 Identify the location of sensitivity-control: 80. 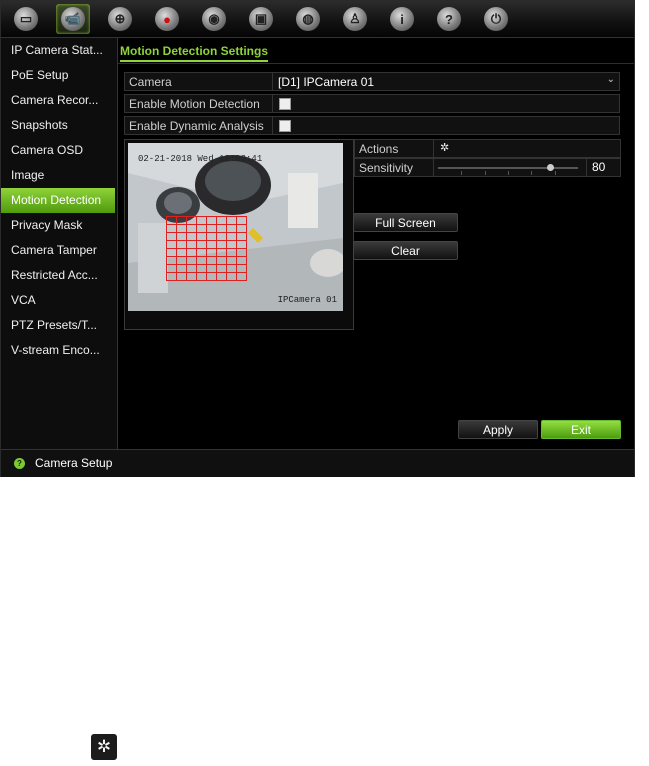
(526, 167).